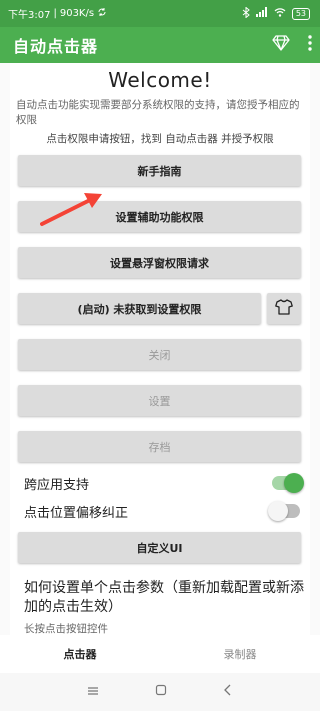  Describe the element at coordinates (93, 692) in the screenshot. I see `menu-icon` at that location.